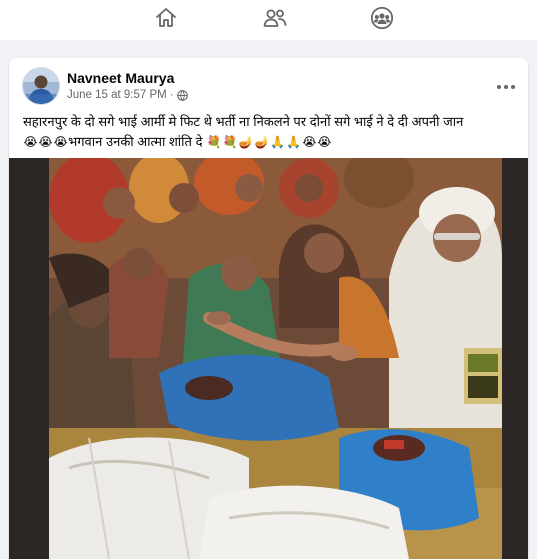  What do you see at coordinates (166, 18) in the screenshot?
I see `home-icon` at bounding box center [166, 18].